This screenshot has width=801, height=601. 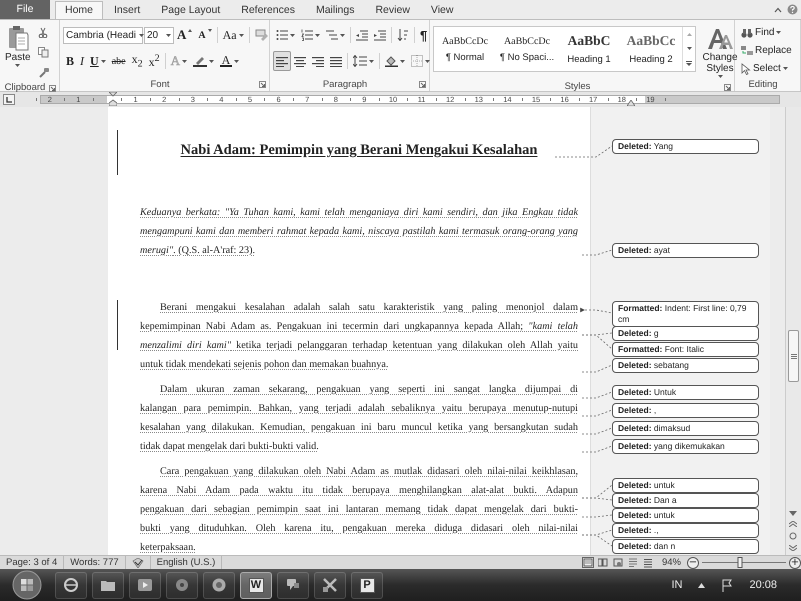 I want to click on comment-balloon: Formatted: Font: Italic, so click(x=685, y=349).